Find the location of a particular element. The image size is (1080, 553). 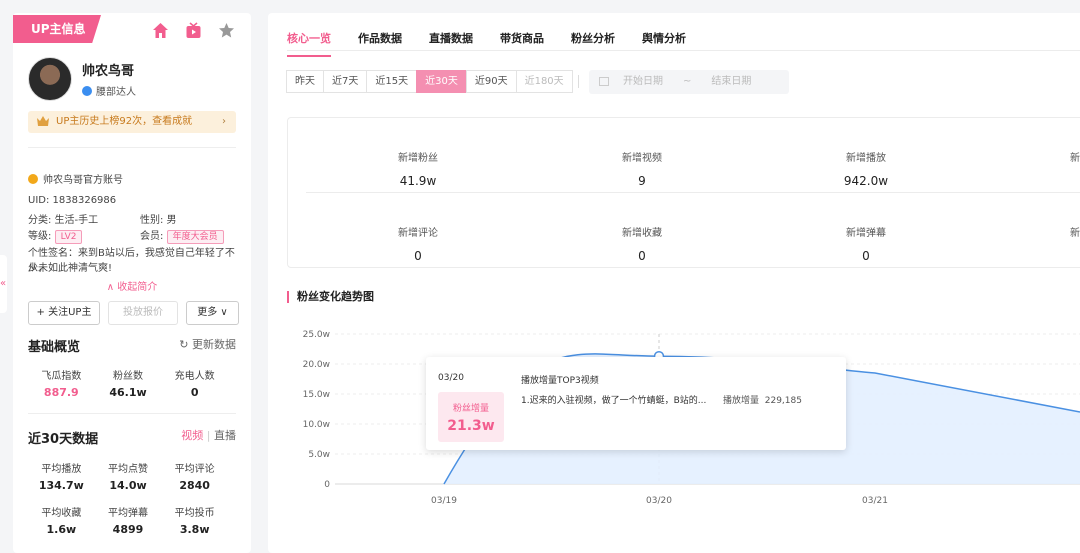

date-sep: ~ is located at coordinates (687, 81).